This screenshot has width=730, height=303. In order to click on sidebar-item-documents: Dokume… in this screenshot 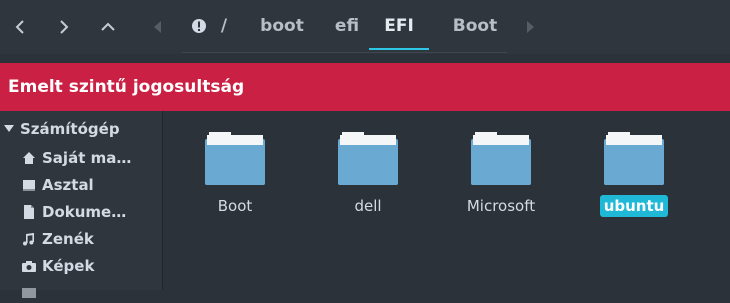, I will do `click(74, 212)`.